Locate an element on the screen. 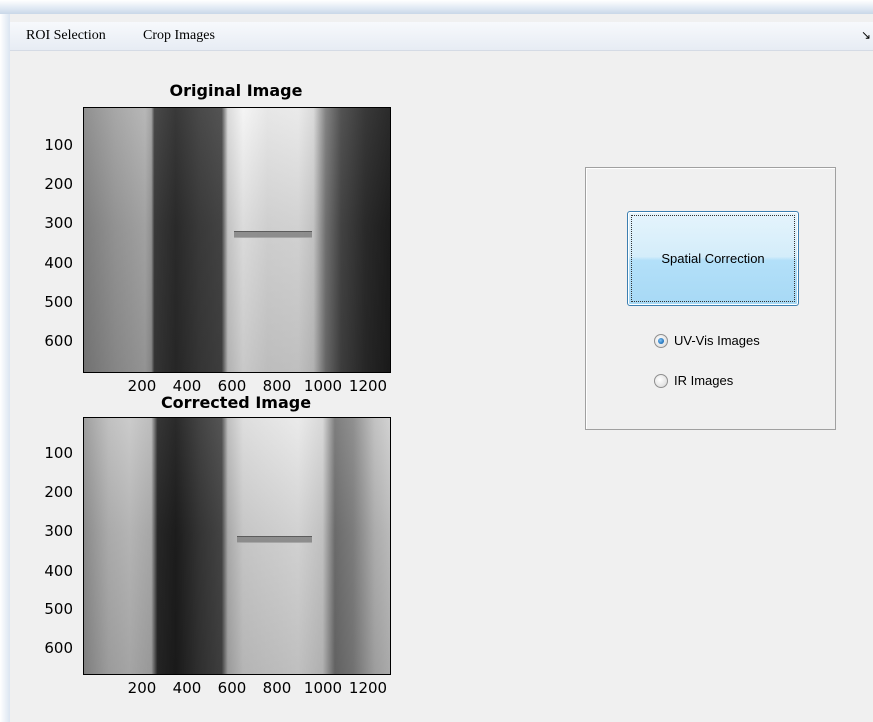  radio-ir-label: IR Images is located at coordinates (704, 380).